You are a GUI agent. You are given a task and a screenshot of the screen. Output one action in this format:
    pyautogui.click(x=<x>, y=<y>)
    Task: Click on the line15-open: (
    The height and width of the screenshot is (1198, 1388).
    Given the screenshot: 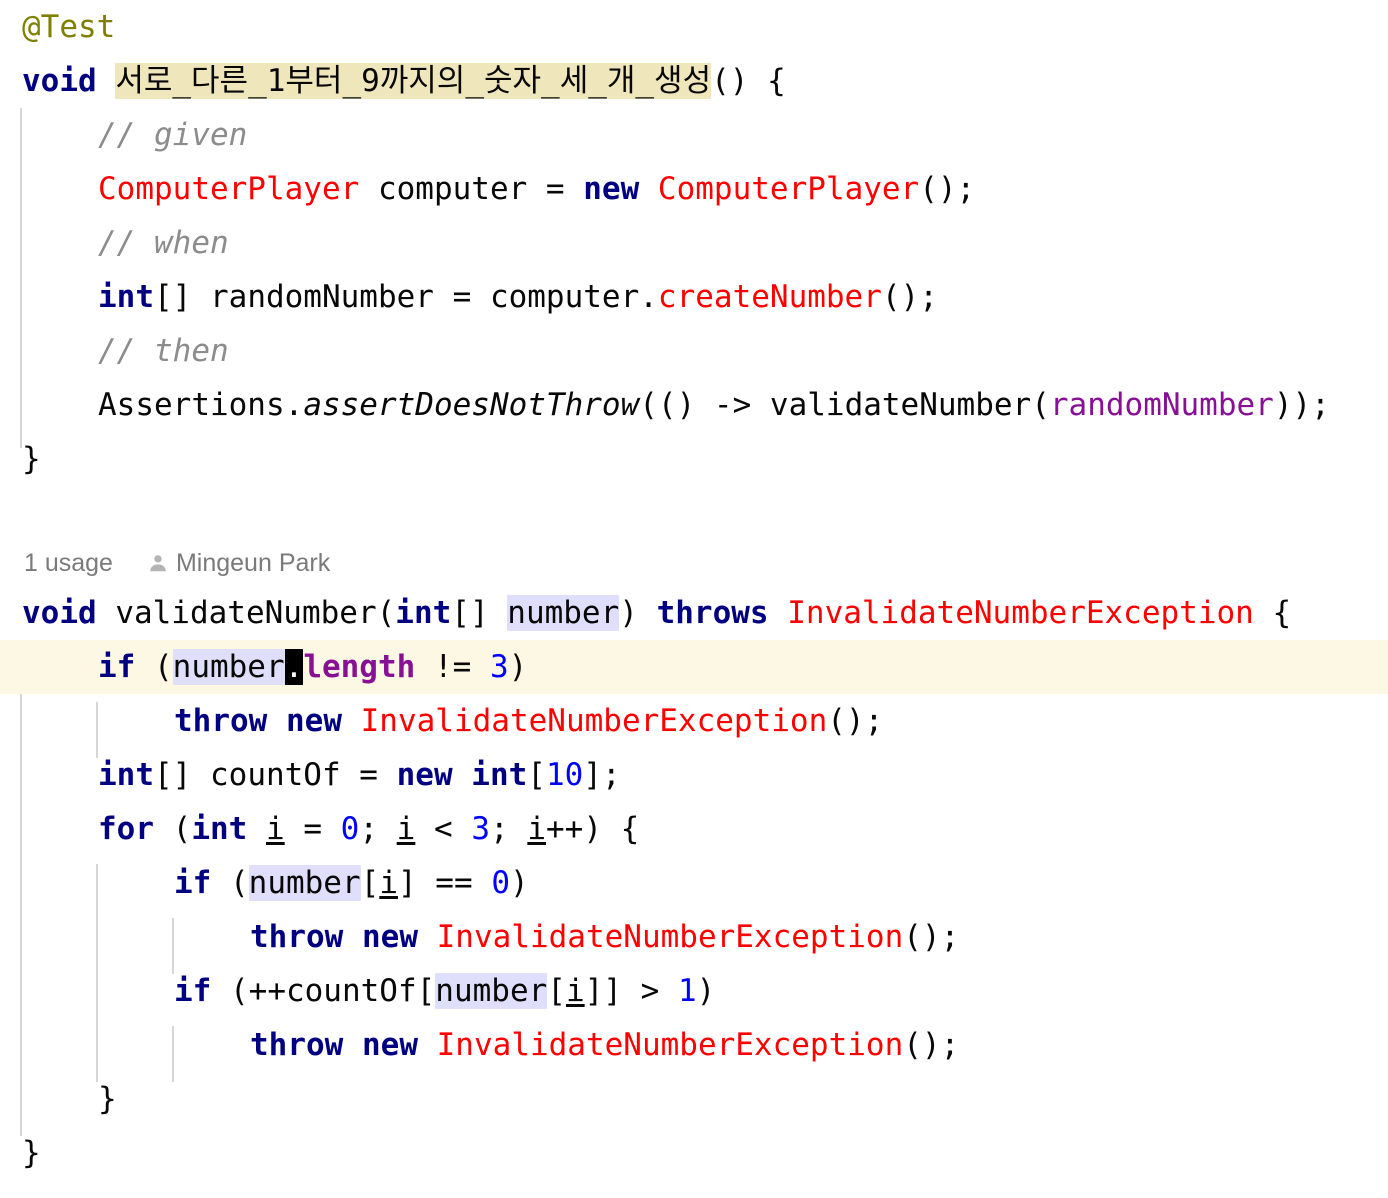 What is the action you would take?
    pyautogui.click(x=230, y=883)
    